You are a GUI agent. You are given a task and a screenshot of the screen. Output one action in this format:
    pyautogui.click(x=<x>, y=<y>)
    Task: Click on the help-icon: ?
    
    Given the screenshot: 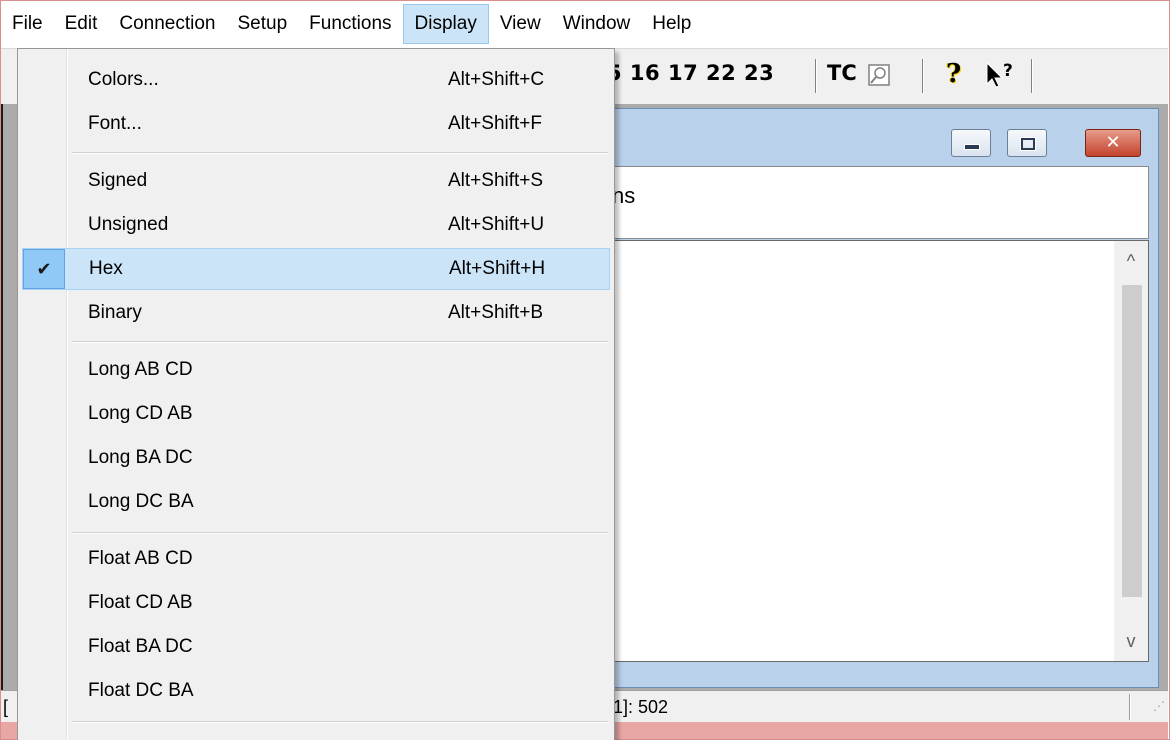 What is the action you would take?
    pyautogui.click(x=953, y=74)
    